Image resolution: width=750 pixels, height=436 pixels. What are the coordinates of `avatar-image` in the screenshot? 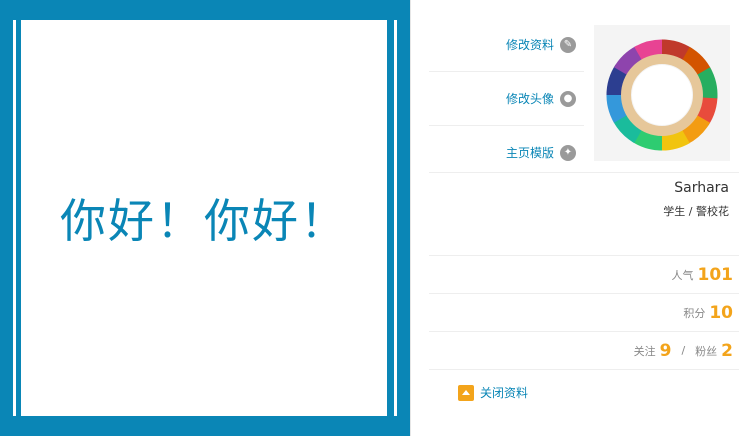 It's located at (662, 93).